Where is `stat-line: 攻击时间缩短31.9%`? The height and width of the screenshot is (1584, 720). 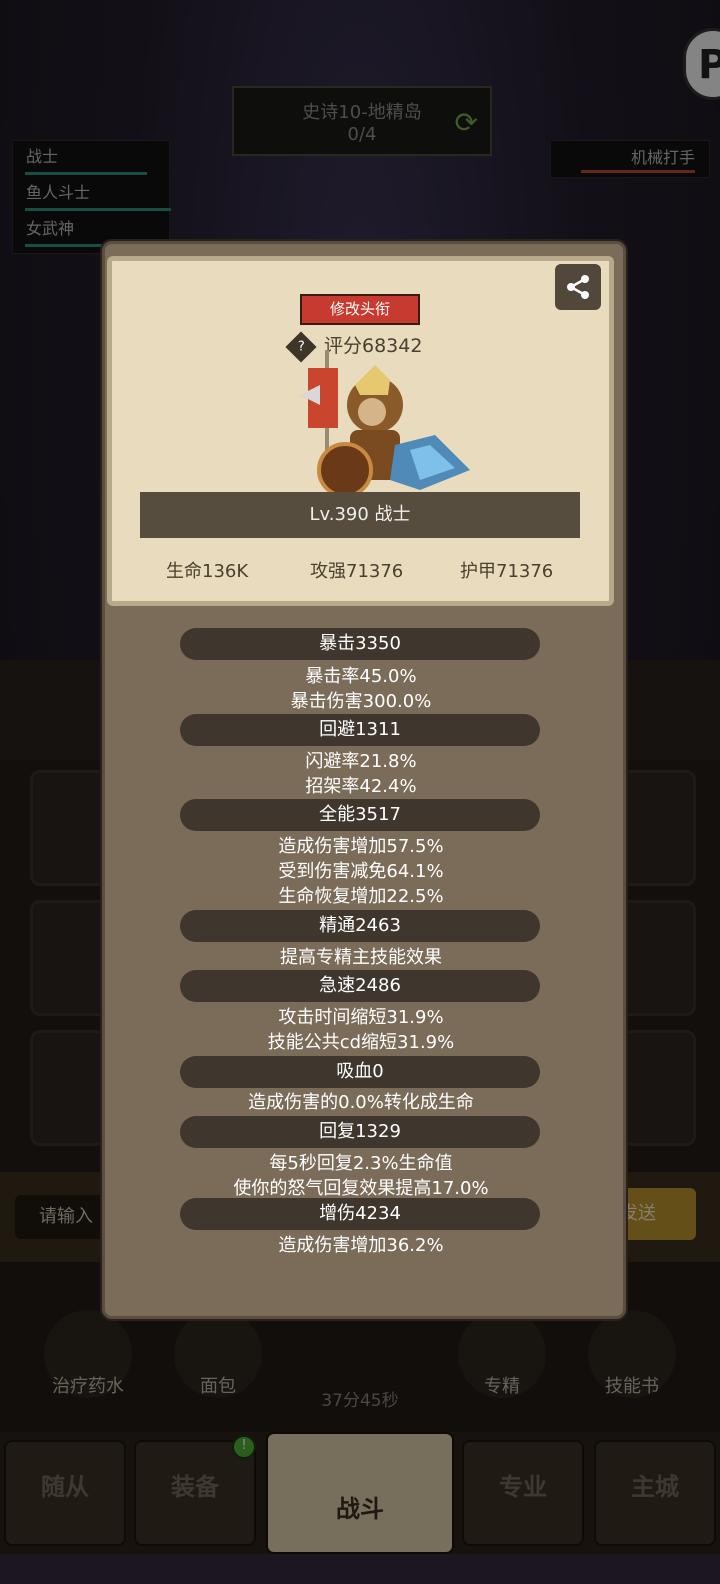
stat-line: 攻击时间缩短31.9% is located at coordinates (361, 1017).